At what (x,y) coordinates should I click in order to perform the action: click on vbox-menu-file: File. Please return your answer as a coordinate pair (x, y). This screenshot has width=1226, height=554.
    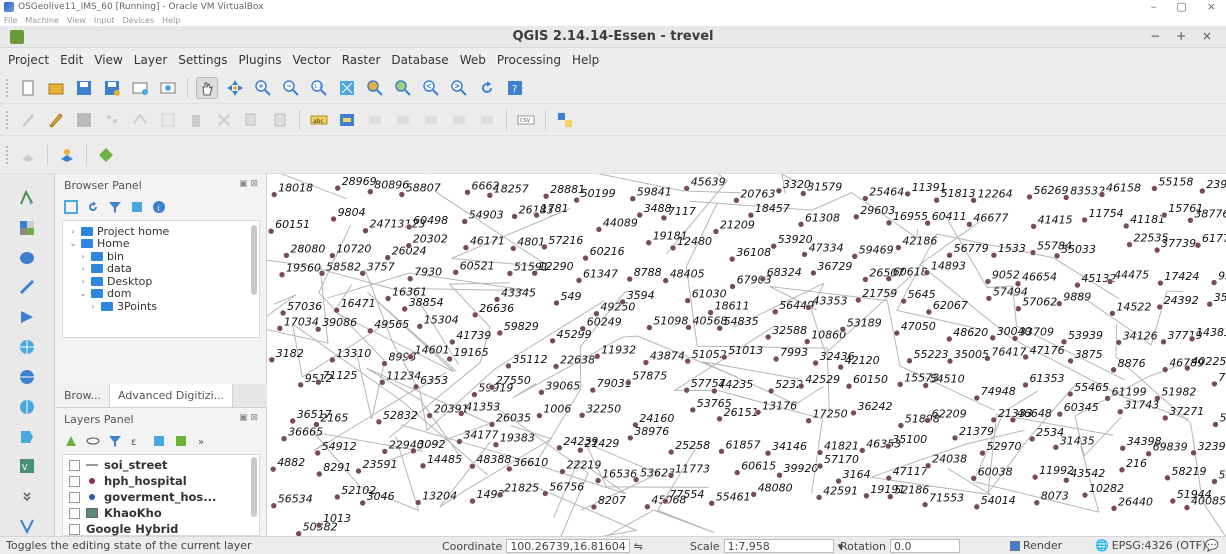
    Looking at the image, I should click on (10, 20).